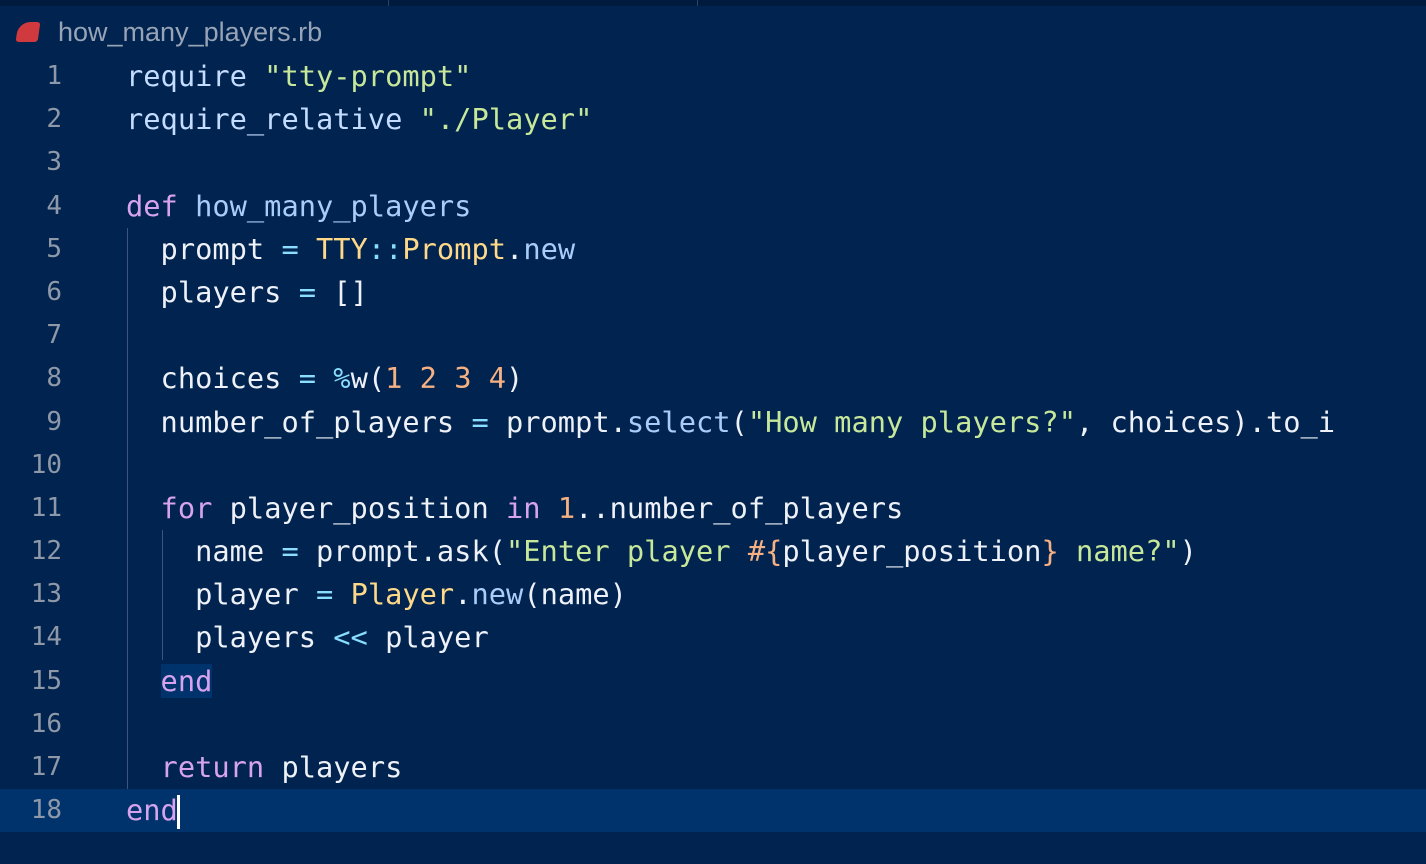 The image size is (1426, 864). Describe the element at coordinates (454, 248) in the screenshot. I see `code-token: Prompt` at that location.